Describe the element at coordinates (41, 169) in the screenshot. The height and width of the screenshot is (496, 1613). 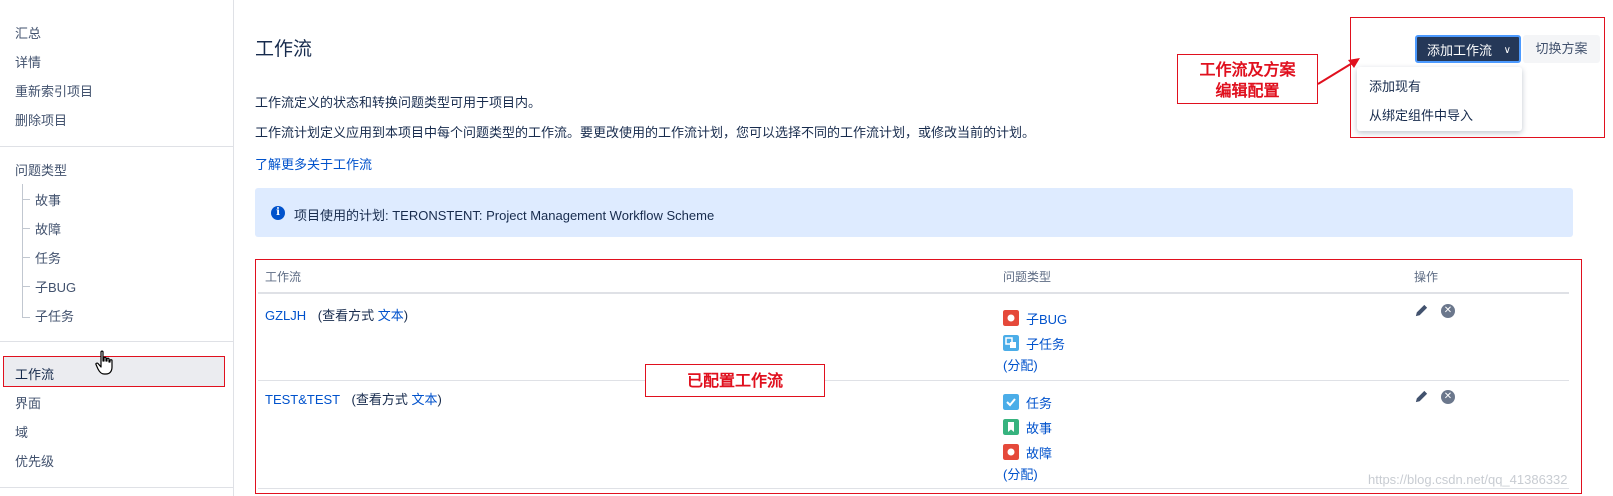
I see `sidebar-item-issue-types: 问题类型` at that location.